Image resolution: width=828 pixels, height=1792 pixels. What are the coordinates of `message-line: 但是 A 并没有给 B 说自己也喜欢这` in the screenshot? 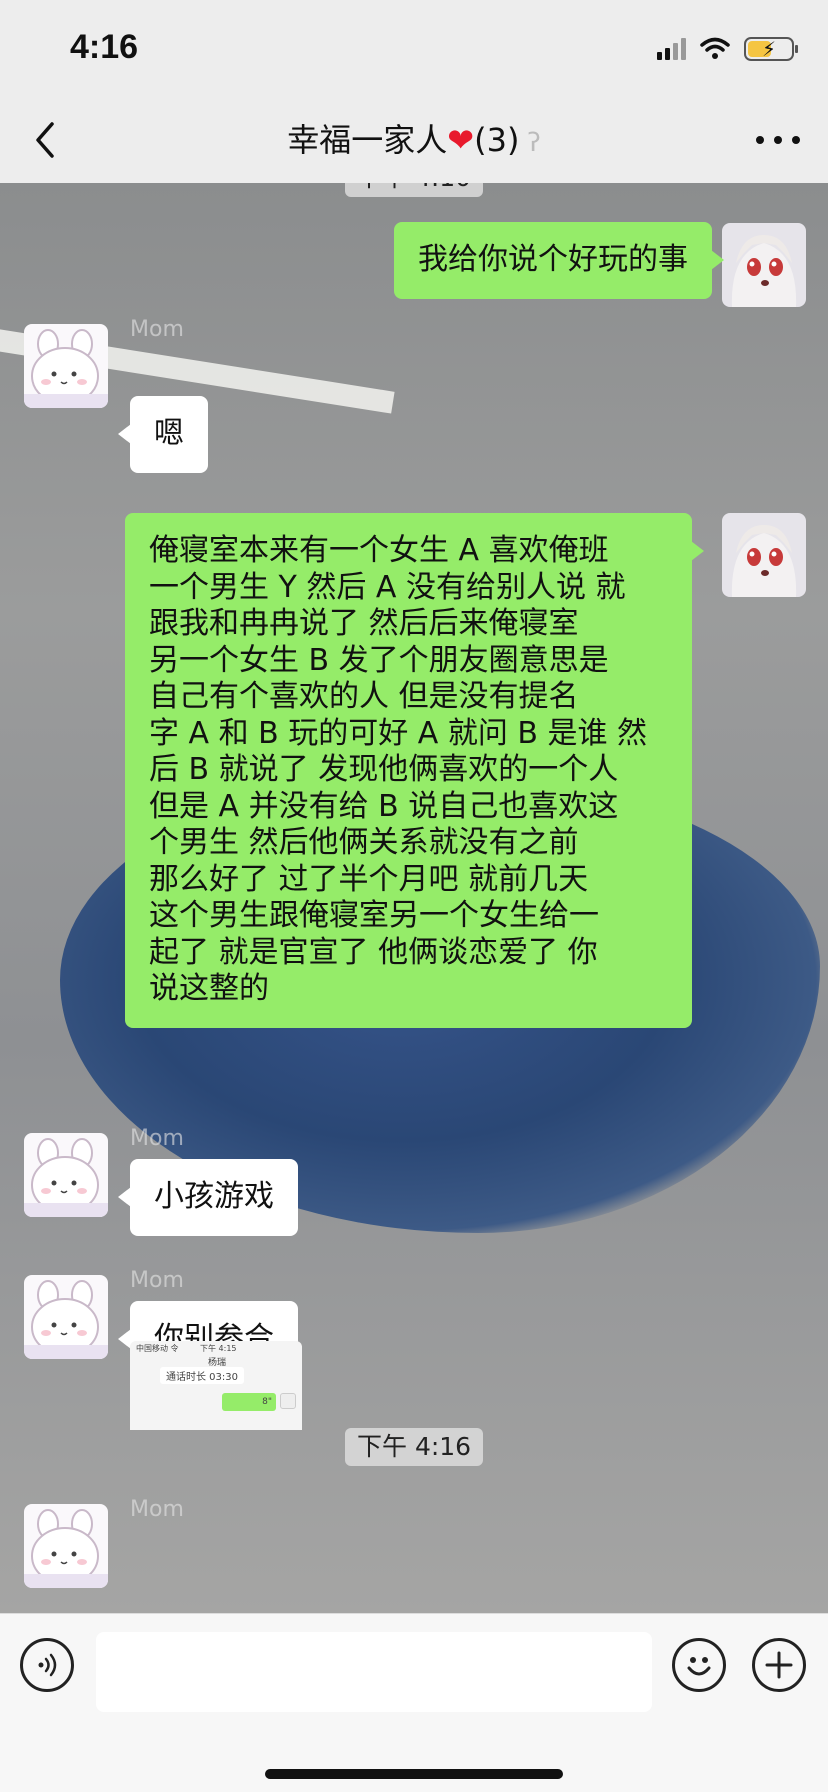 It's located at (384, 806).